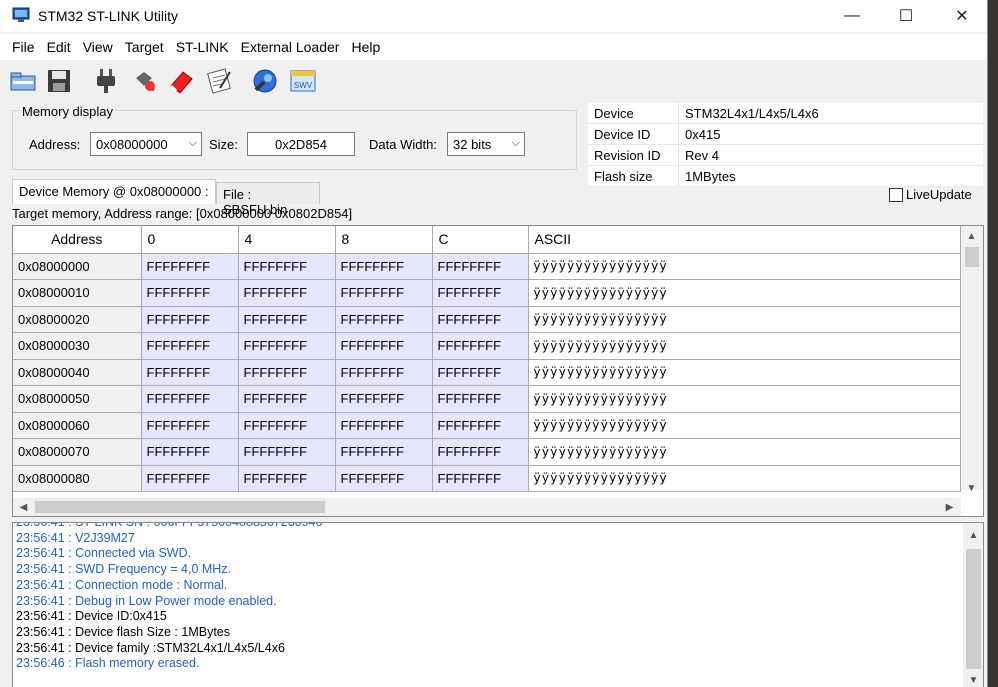 This screenshot has height=687, width=998. I want to click on menu-view: View, so click(98, 47).